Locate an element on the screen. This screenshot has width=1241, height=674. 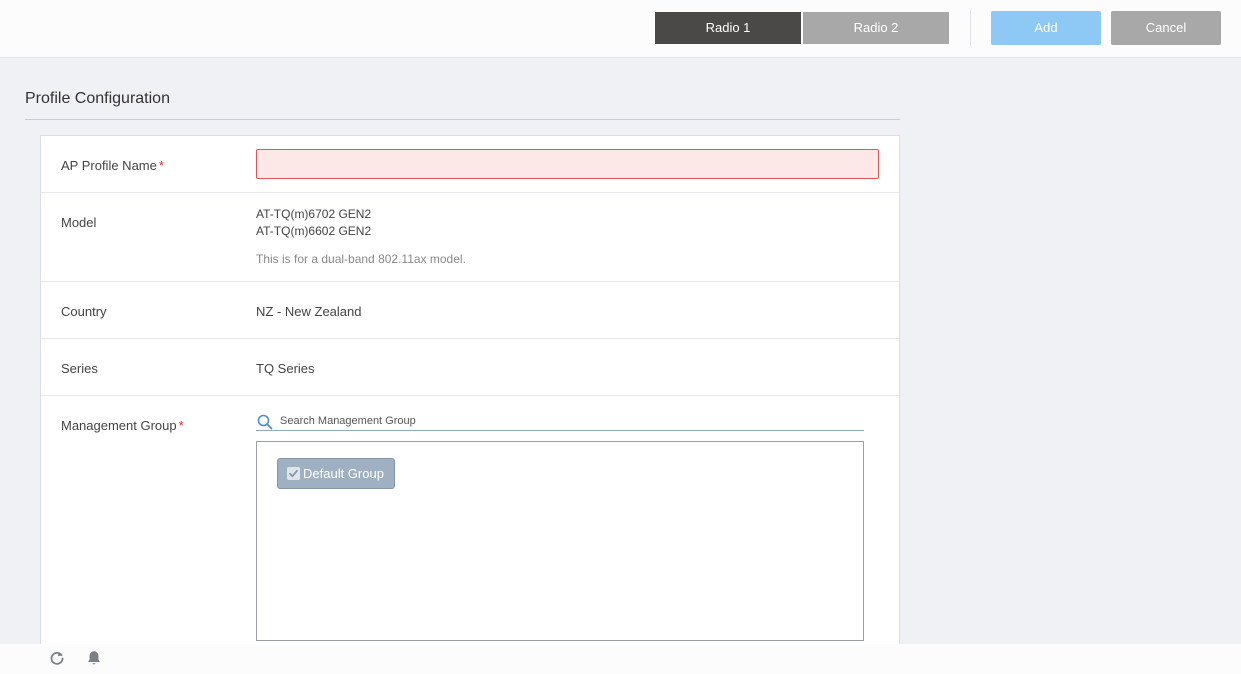
model-value-2: AT-TQ(m)6602 GEN2 is located at coordinates (314, 231).